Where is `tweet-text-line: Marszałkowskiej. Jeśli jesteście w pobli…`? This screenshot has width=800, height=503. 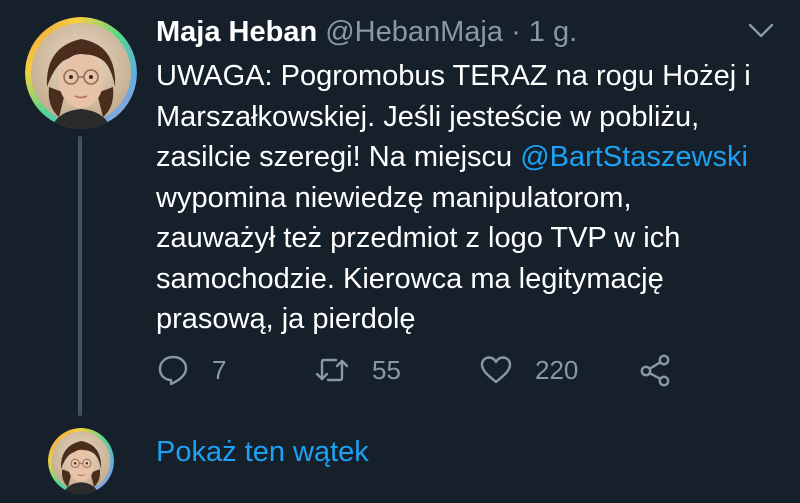 tweet-text-line: Marszałkowskiej. Jeśli jesteście w pobli… is located at coordinates (428, 116).